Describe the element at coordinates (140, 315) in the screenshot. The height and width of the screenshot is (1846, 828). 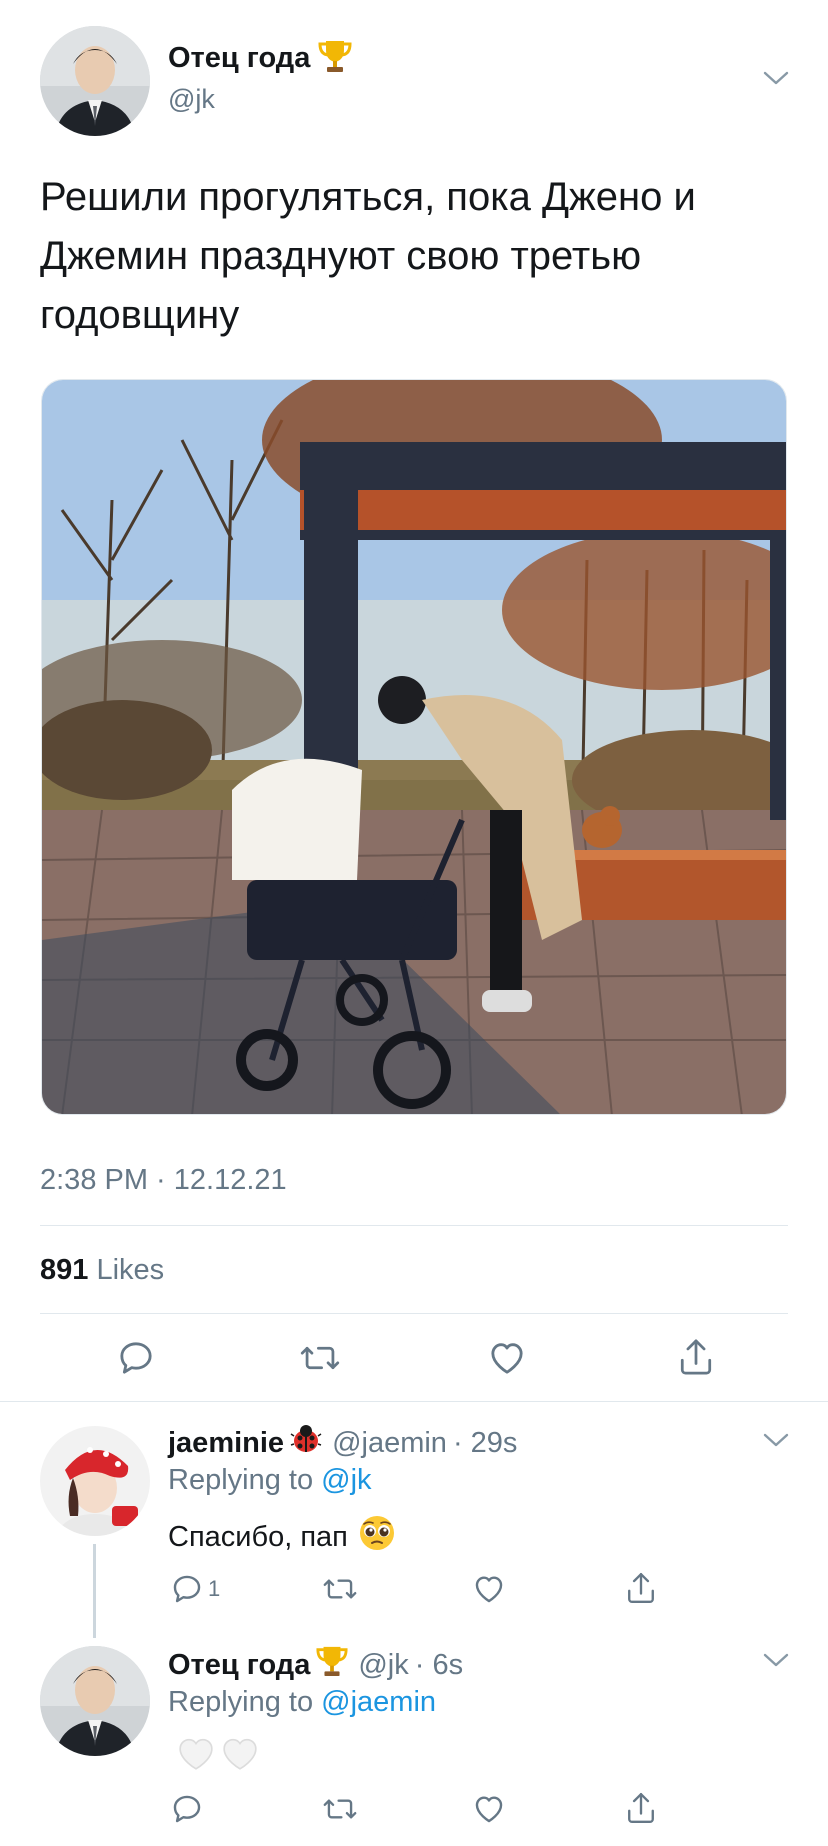
I see `tweet-text-line: годовщину` at that location.